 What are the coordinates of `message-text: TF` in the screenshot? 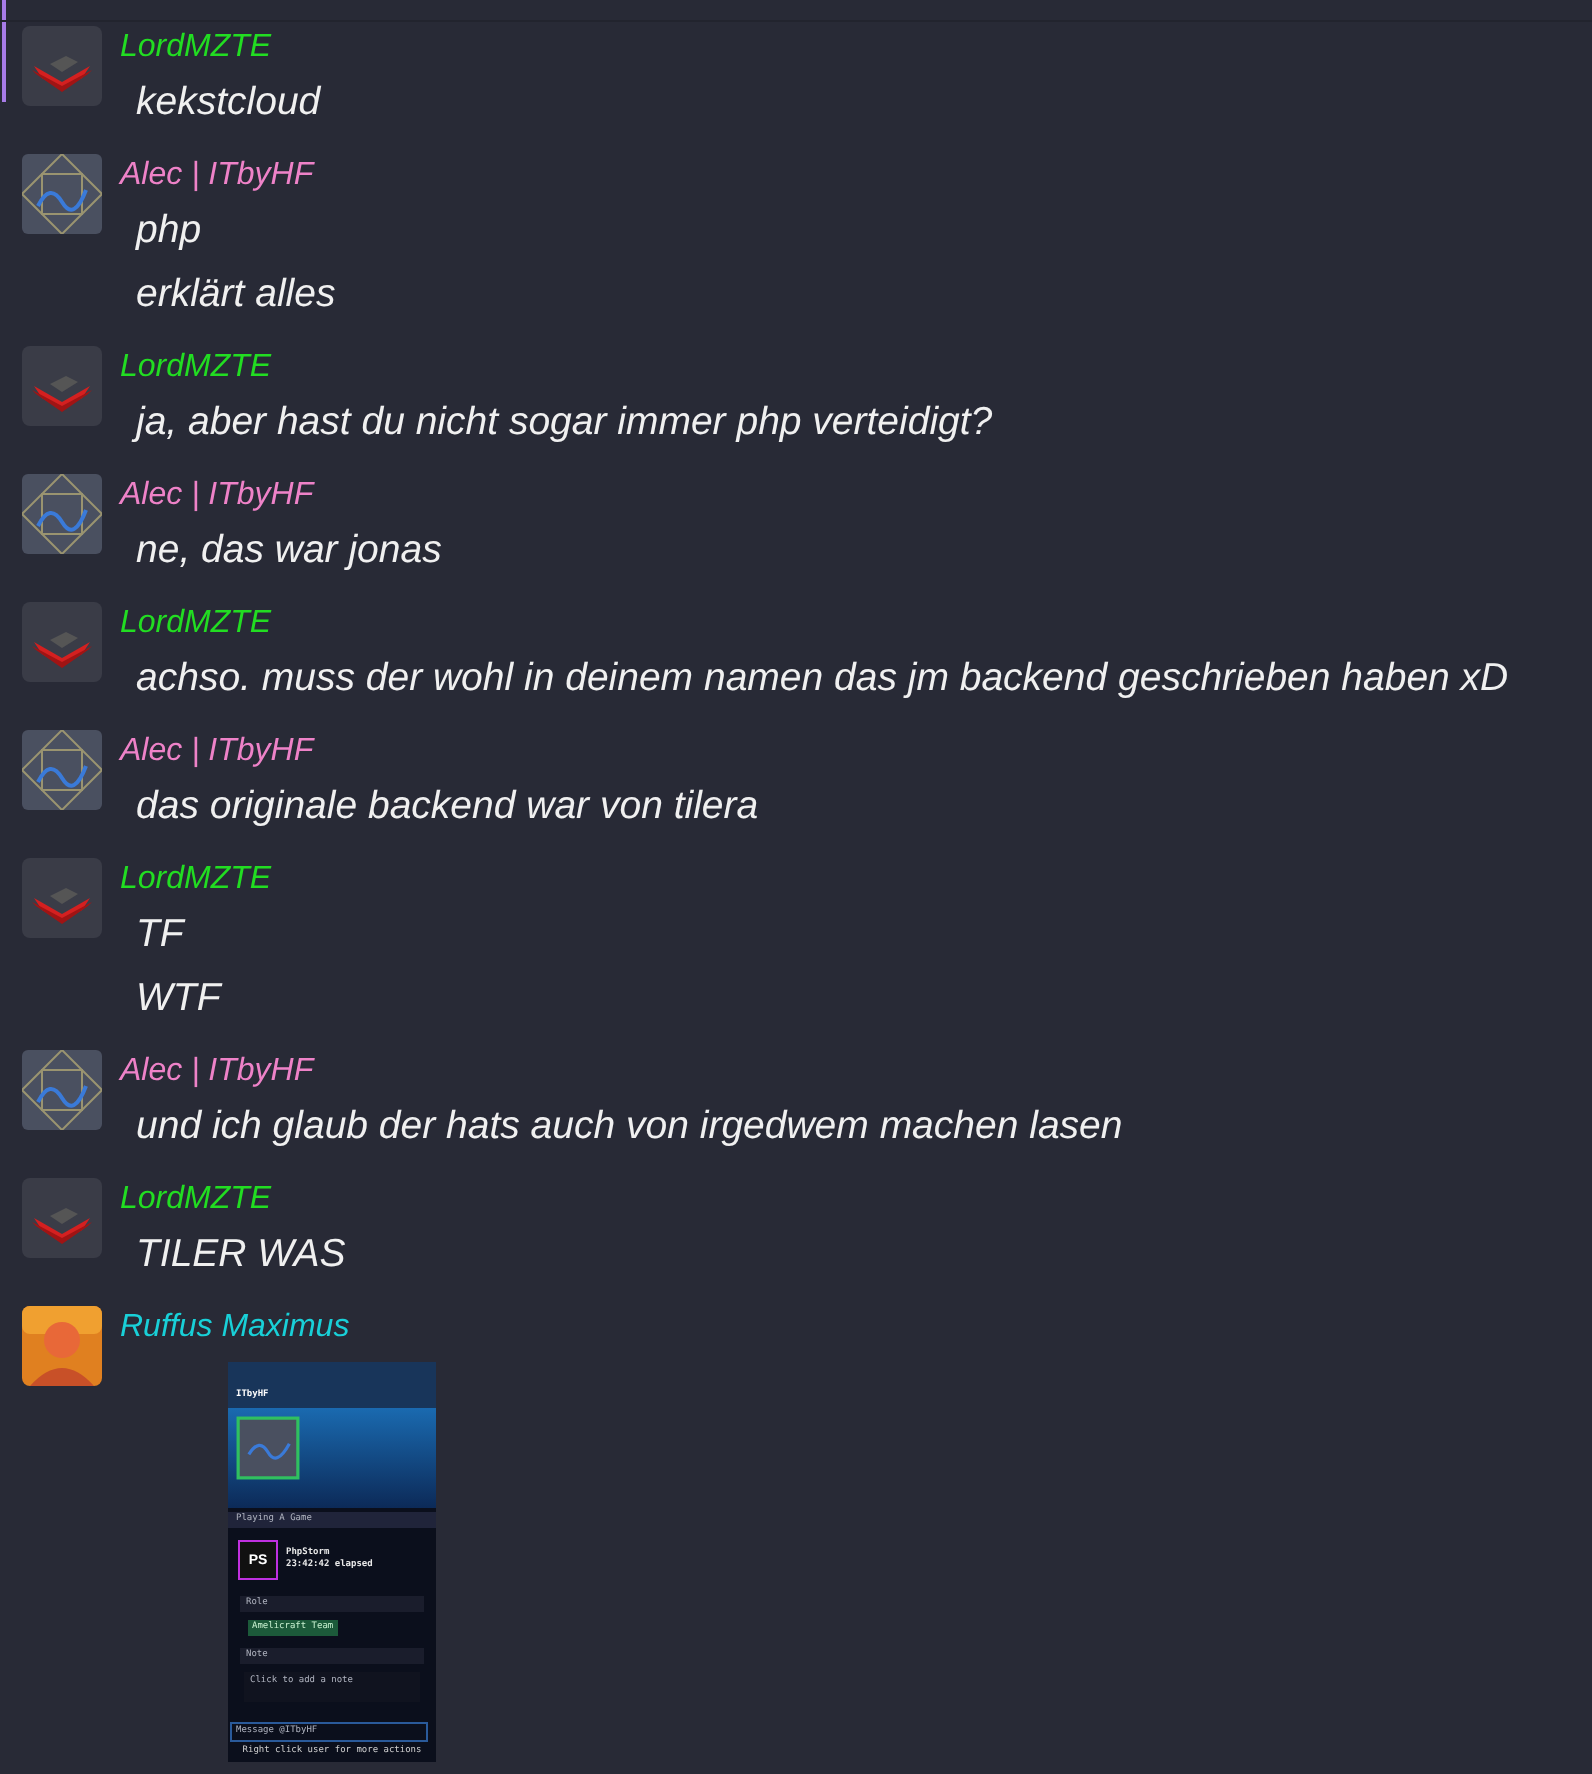 It's located at (160, 935).